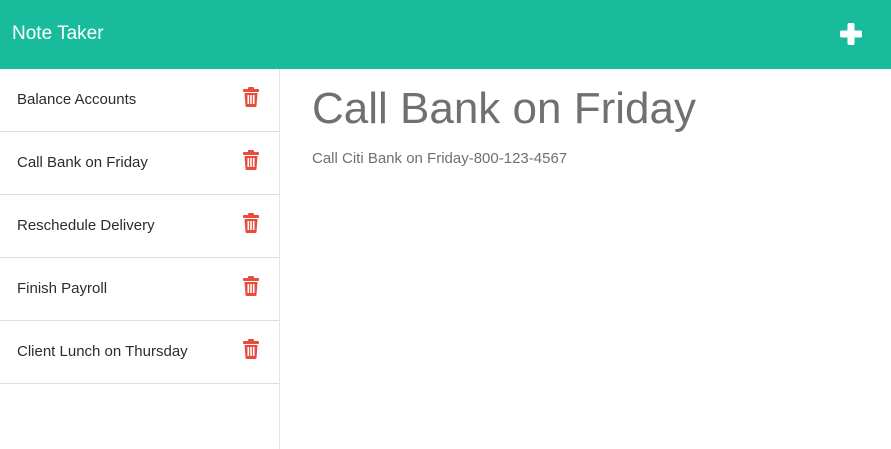 The image size is (891, 449). I want to click on note-list-item-title: Finish Payroll, so click(62, 288).